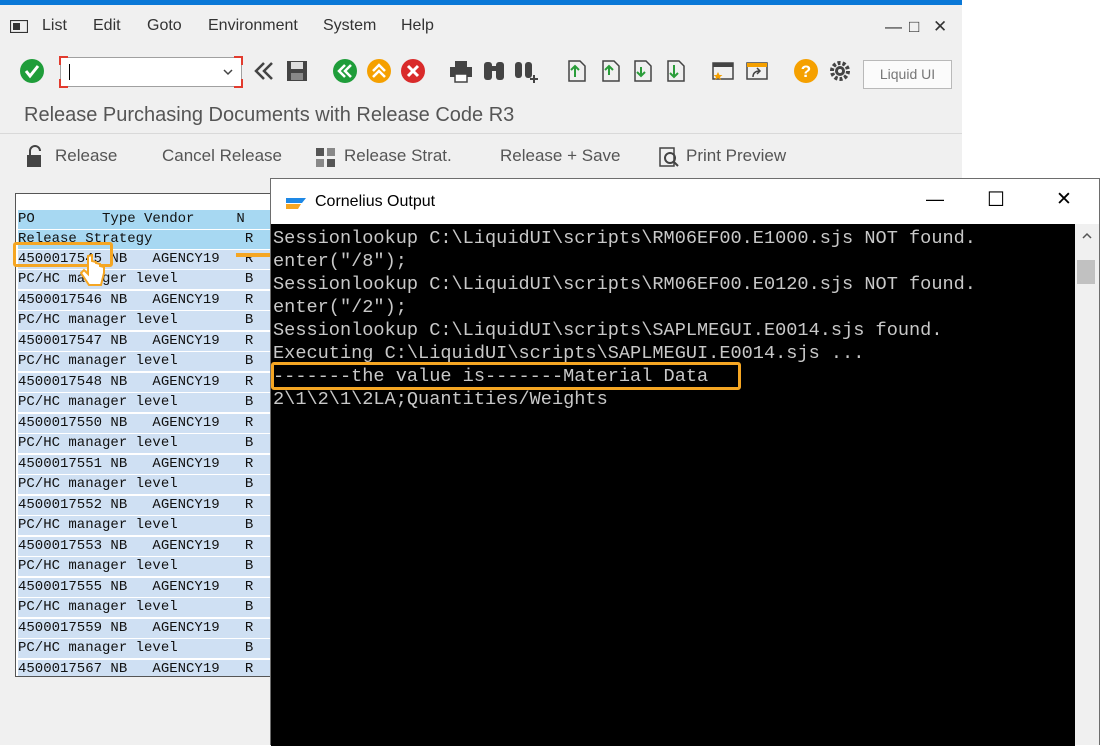 This screenshot has height=746, width=1100. I want to click on exit-icon, so click(379, 71).